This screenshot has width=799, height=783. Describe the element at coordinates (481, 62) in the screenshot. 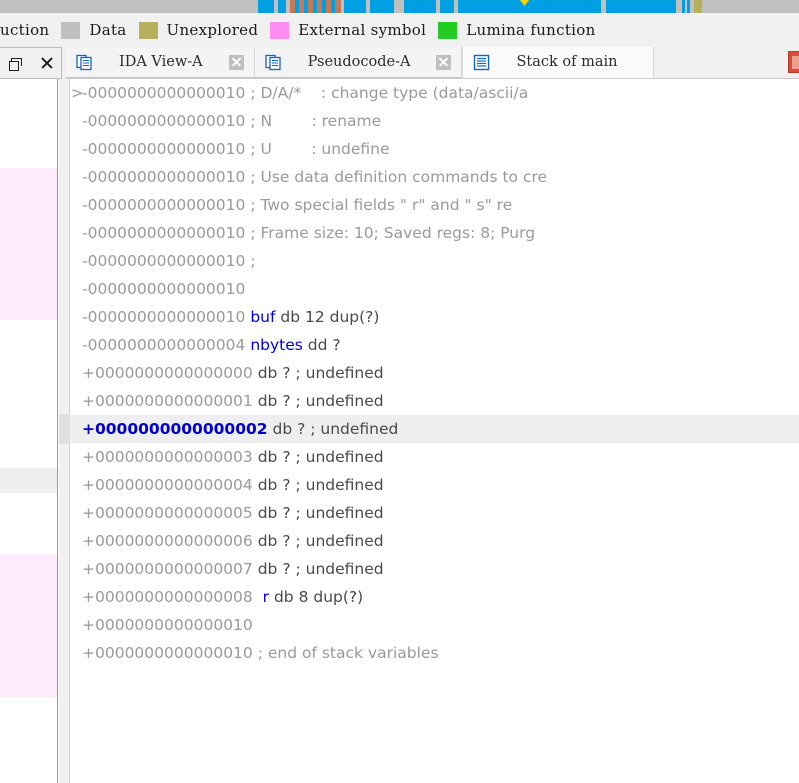

I see `stack-list-icon` at that location.